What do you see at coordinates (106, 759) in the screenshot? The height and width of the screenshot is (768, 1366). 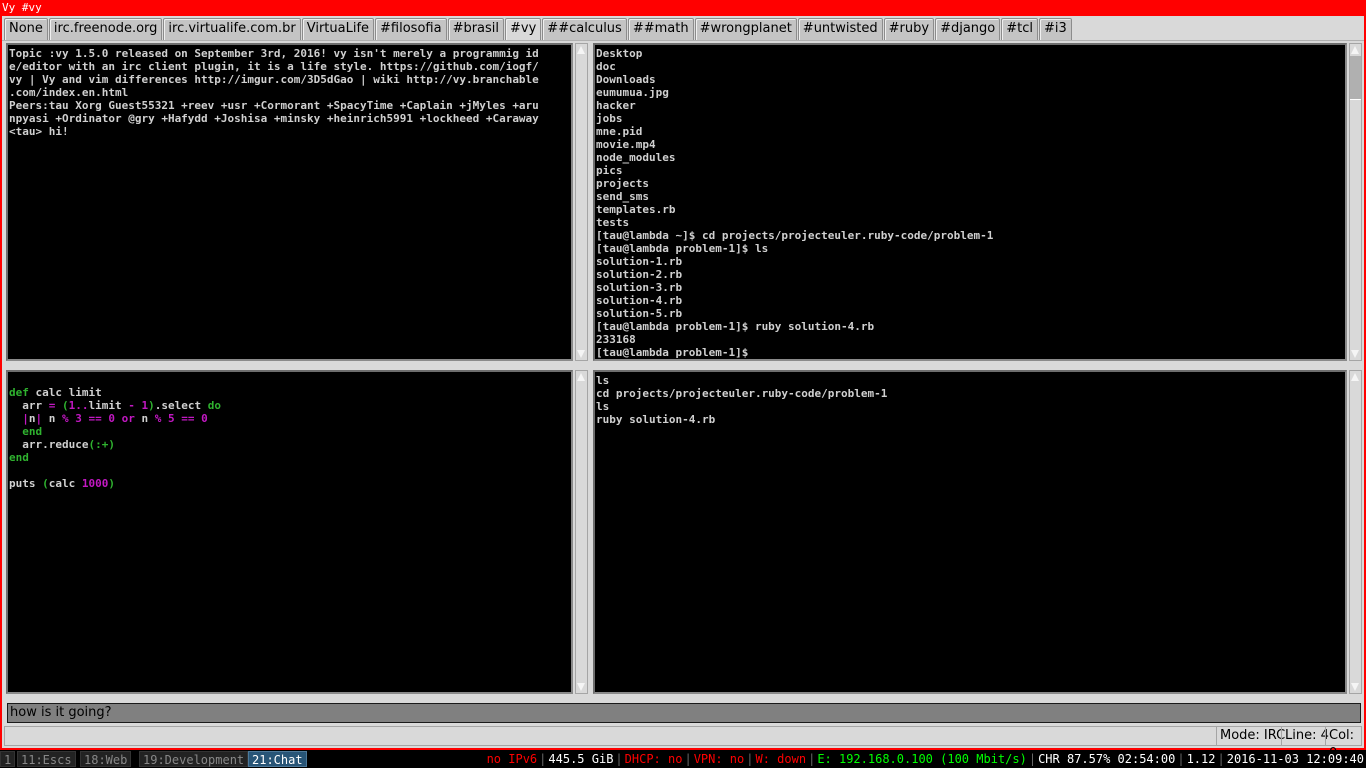 I see `workspace-button: 18:Web` at bounding box center [106, 759].